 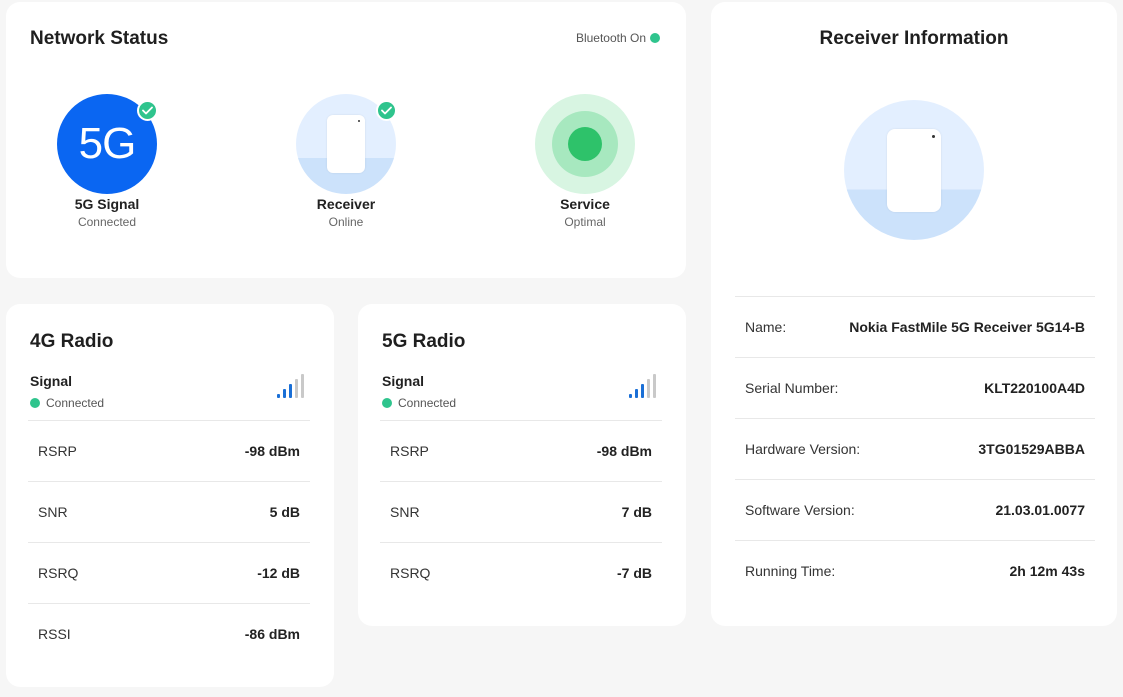 What do you see at coordinates (54, 634) in the screenshot?
I see `metric-label: RSSI` at bounding box center [54, 634].